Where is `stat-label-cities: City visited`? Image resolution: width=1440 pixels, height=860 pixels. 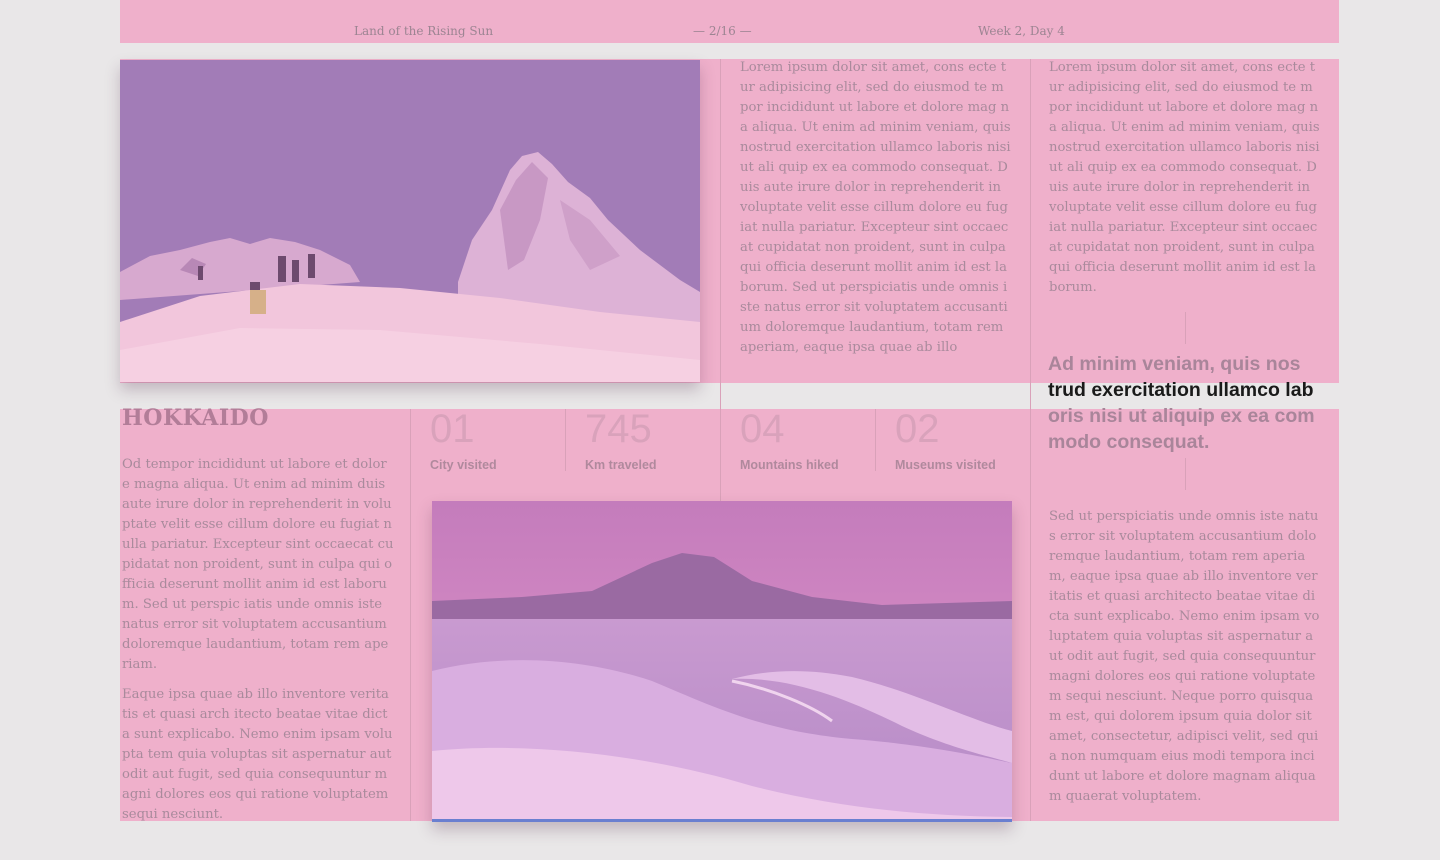 stat-label-cities: City visited is located at coordinates (463, 465).